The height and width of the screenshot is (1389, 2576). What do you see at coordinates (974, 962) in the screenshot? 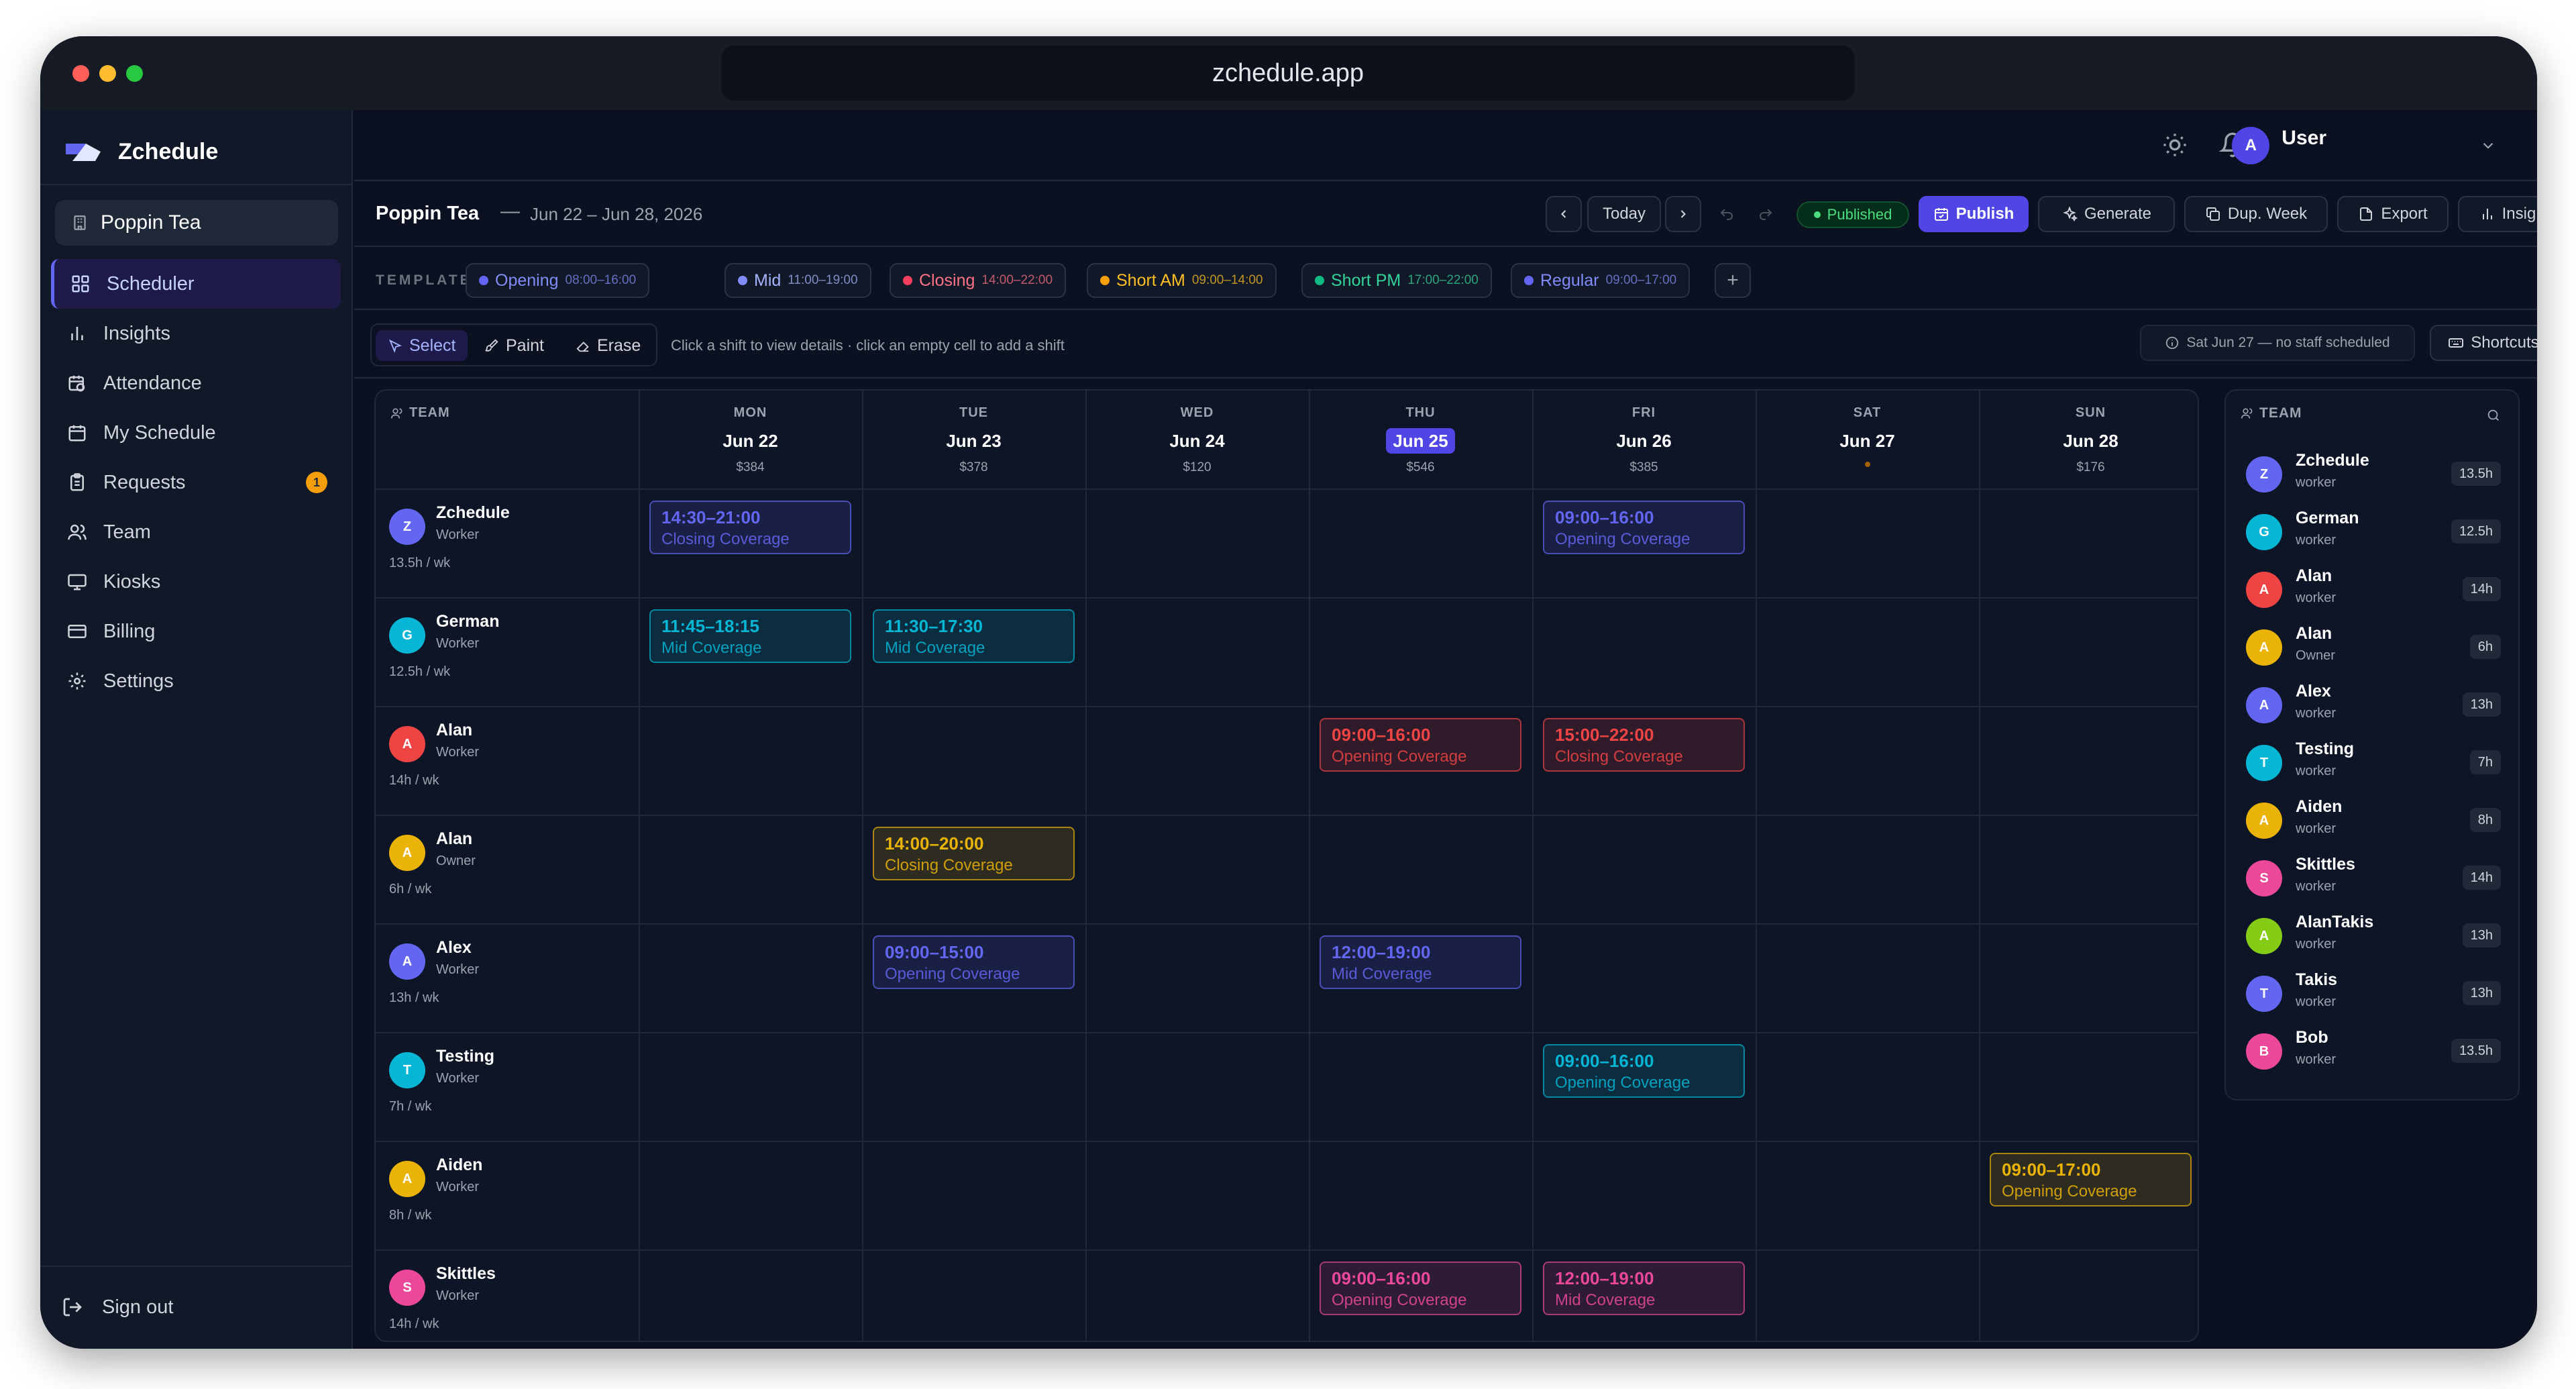
I see `shift-block: 09:00–15:00 Opening Coverage` at bounding box center [974, 962].